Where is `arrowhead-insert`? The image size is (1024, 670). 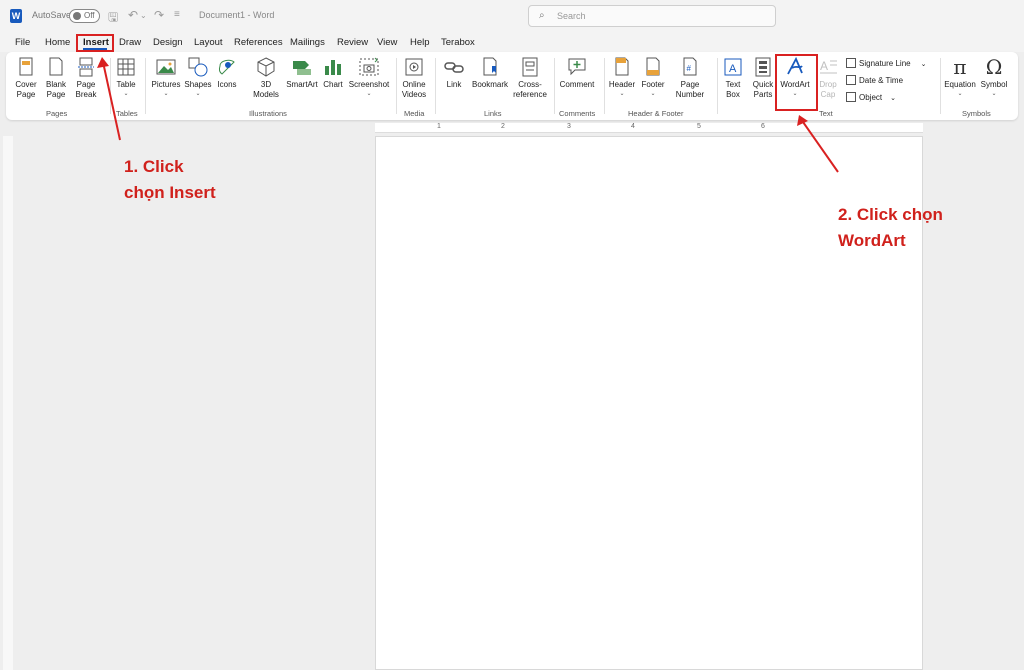 arrowhead-insert is located at coordinates (103, 62).